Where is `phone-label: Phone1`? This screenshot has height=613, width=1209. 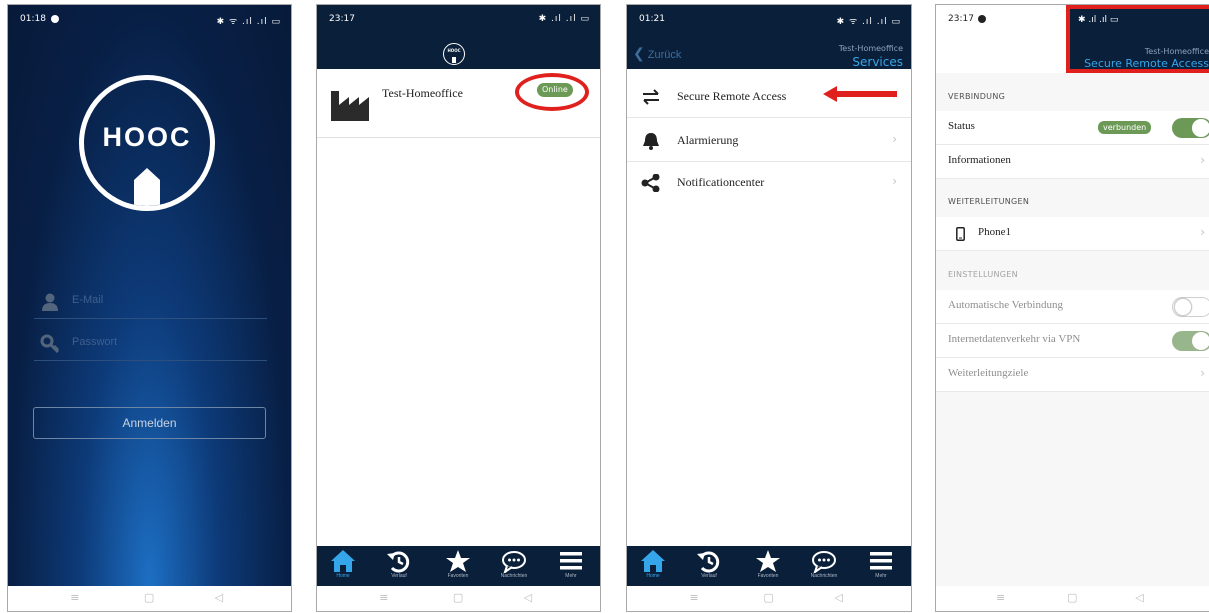
phone-label: Phone1 is located at coordinates (994, 232).